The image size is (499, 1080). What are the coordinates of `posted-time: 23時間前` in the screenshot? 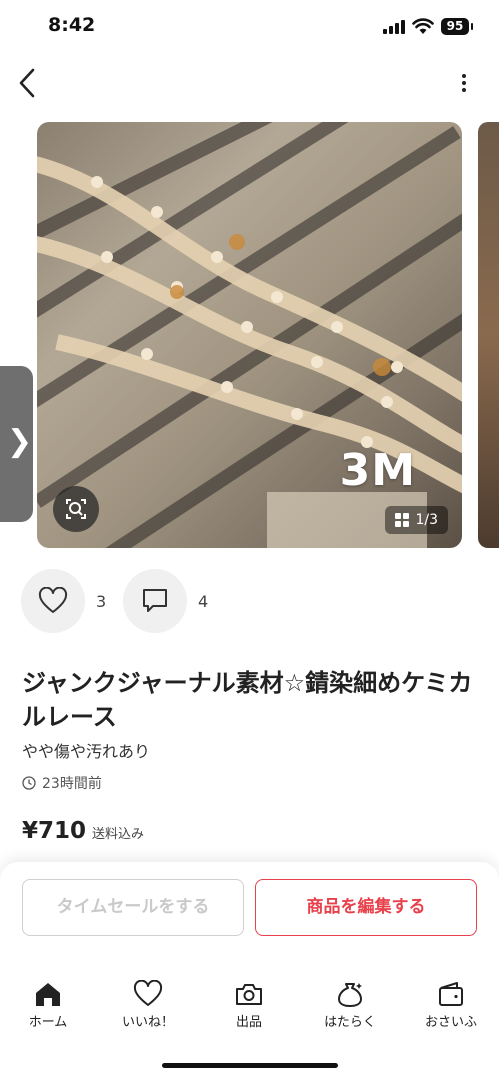 It's located at (62, 783).